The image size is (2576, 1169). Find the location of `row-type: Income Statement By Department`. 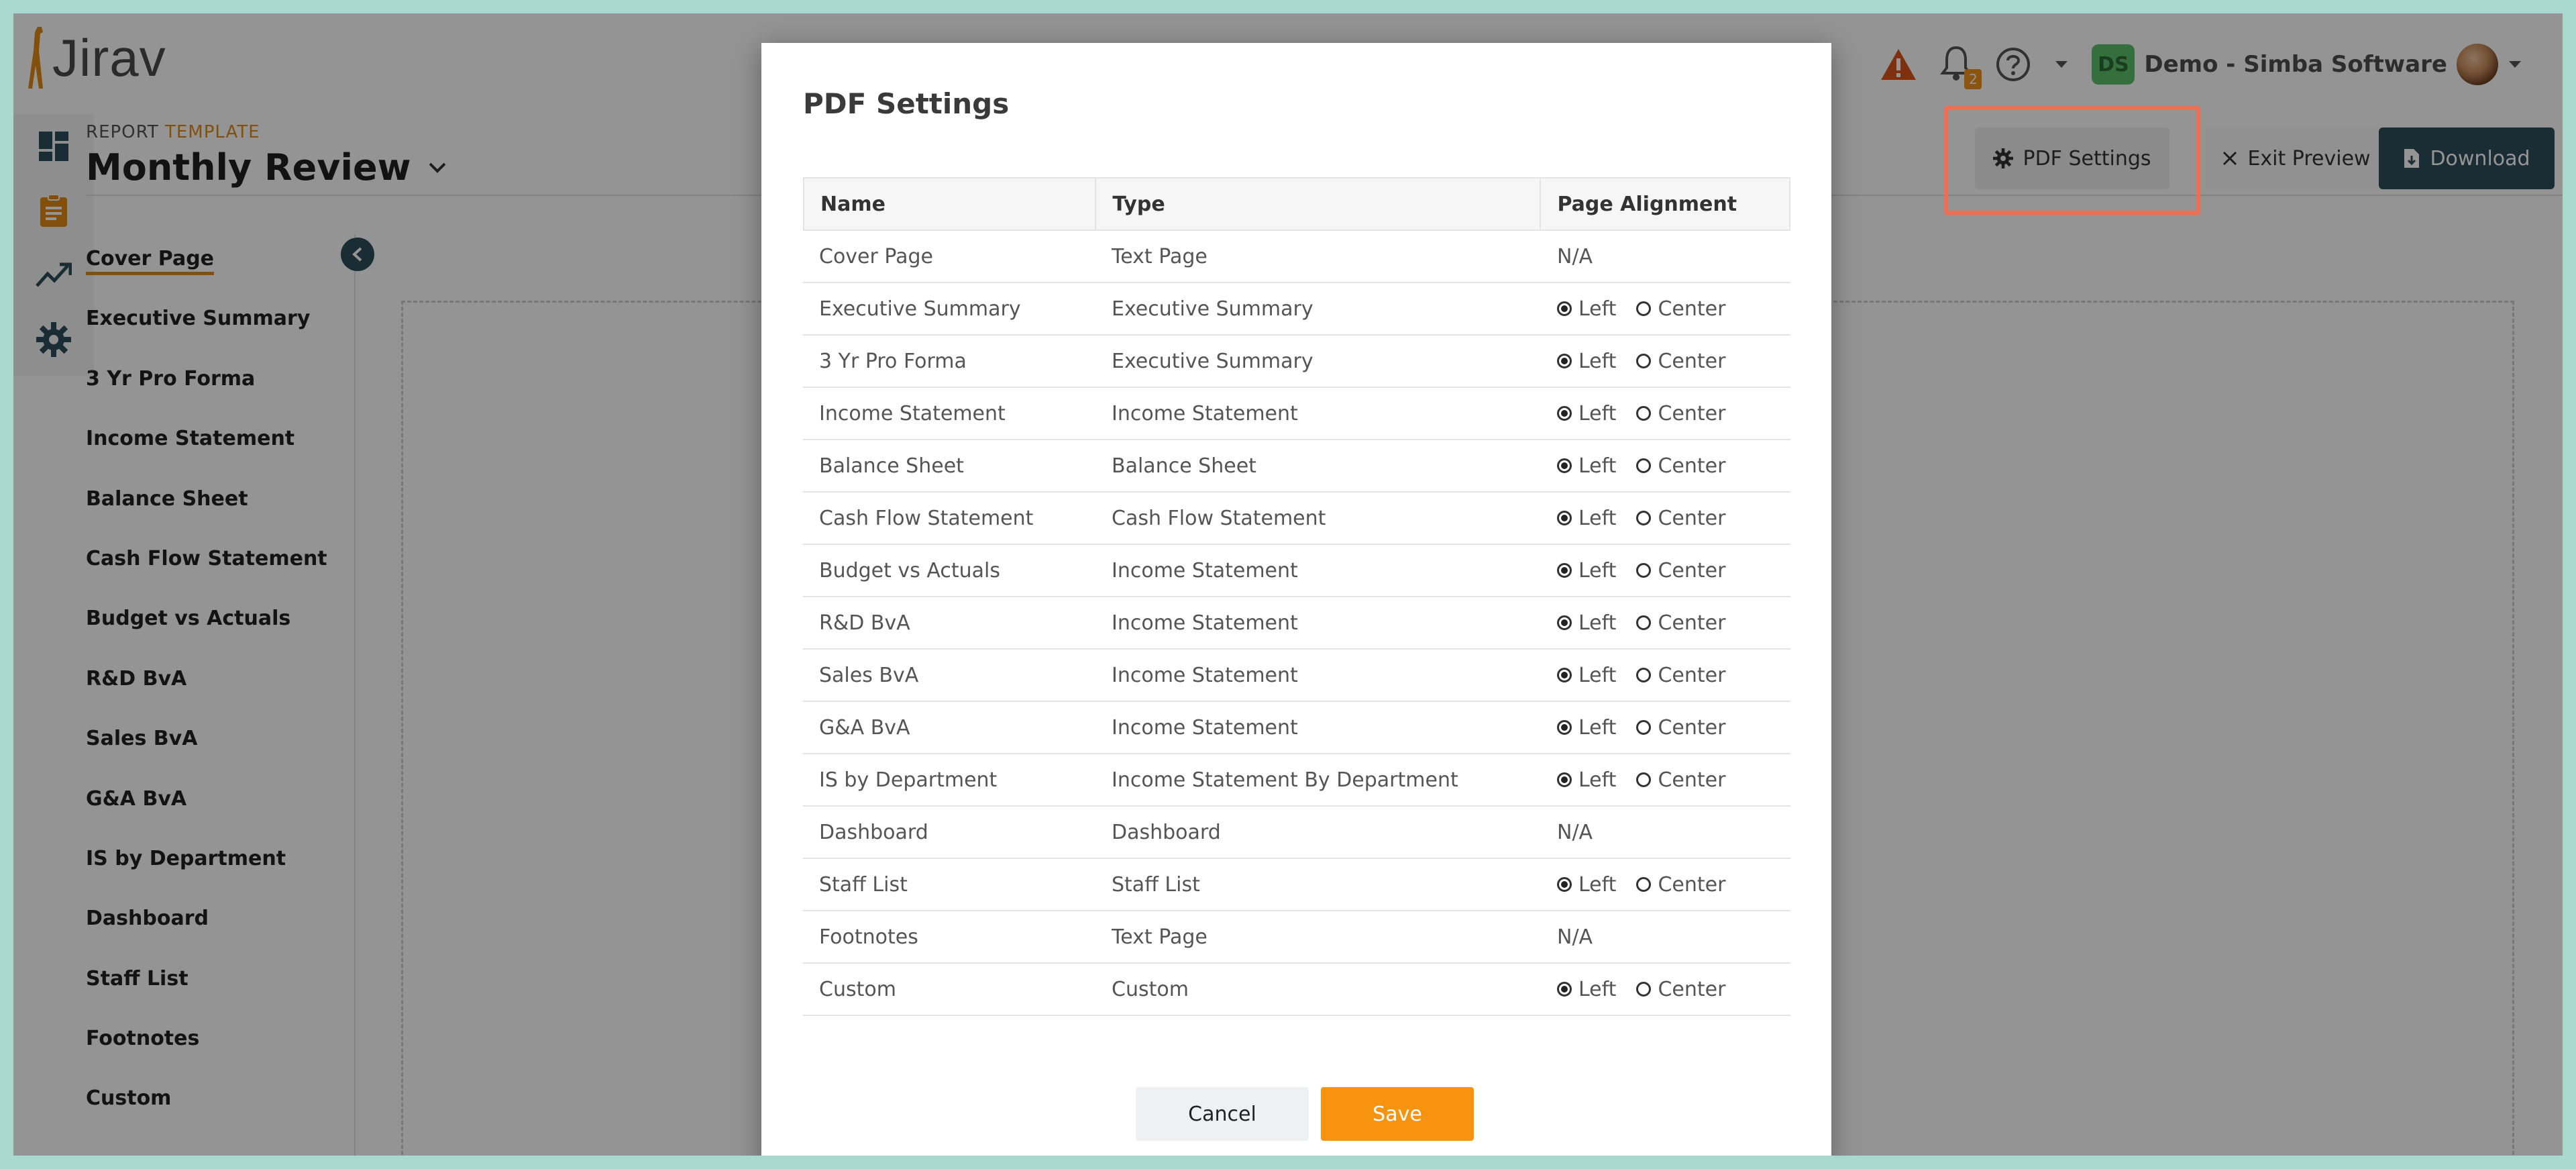

row-type: Income Statement By Department is located at coordinates (1285, 780).